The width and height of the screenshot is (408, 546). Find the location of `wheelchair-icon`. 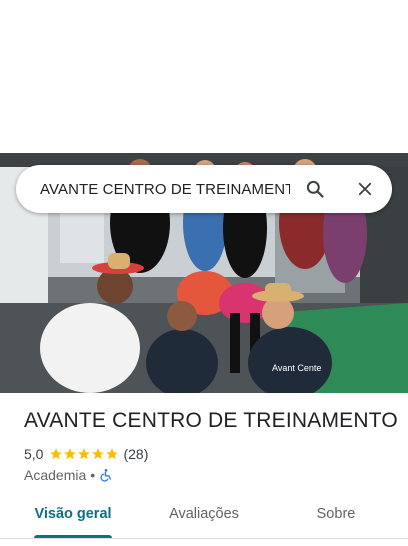

wheelchair-icon is located at coordinates (106, 475).